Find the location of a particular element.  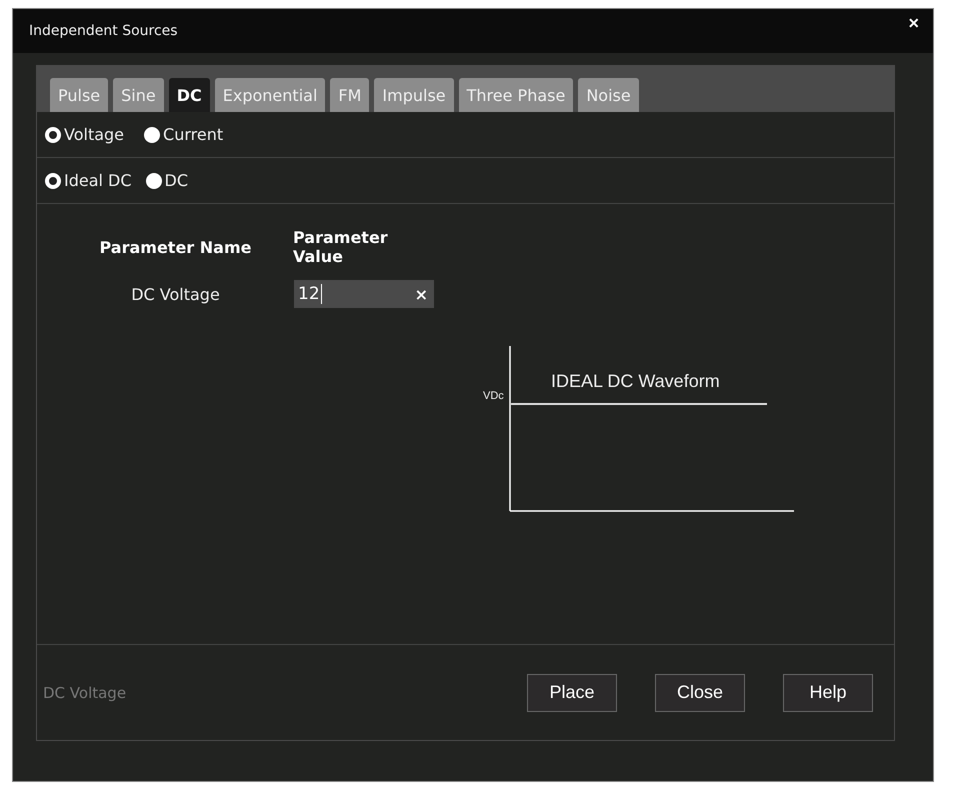

column-header: Parameter Name is located at coordinates (175, 247).